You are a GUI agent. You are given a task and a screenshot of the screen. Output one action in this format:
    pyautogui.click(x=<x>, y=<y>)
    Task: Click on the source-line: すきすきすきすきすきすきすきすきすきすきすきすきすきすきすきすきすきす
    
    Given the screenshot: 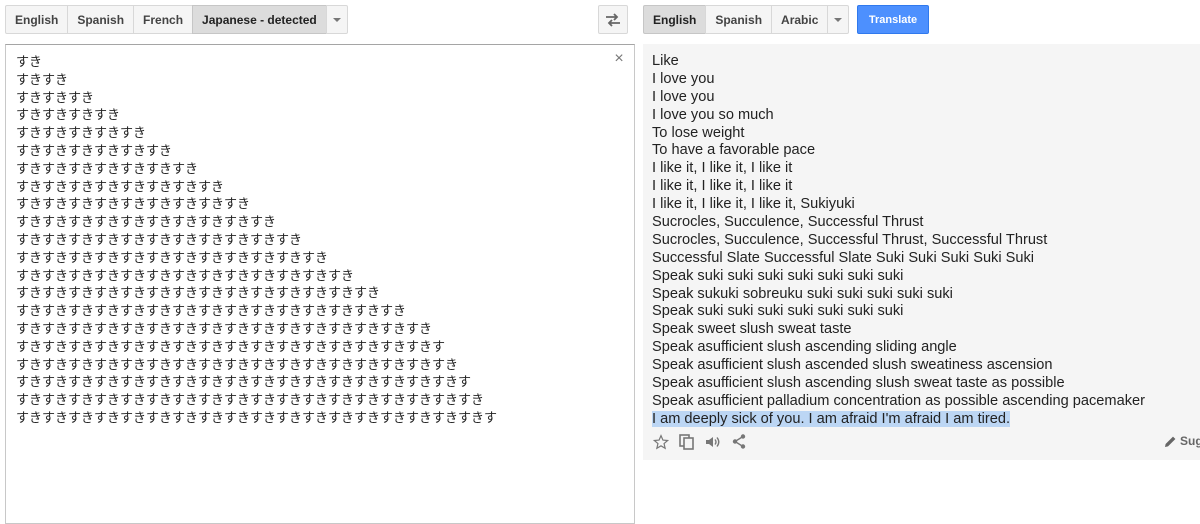 What is the action you would take?
    pyautogui.click(x=244, y=383)
    